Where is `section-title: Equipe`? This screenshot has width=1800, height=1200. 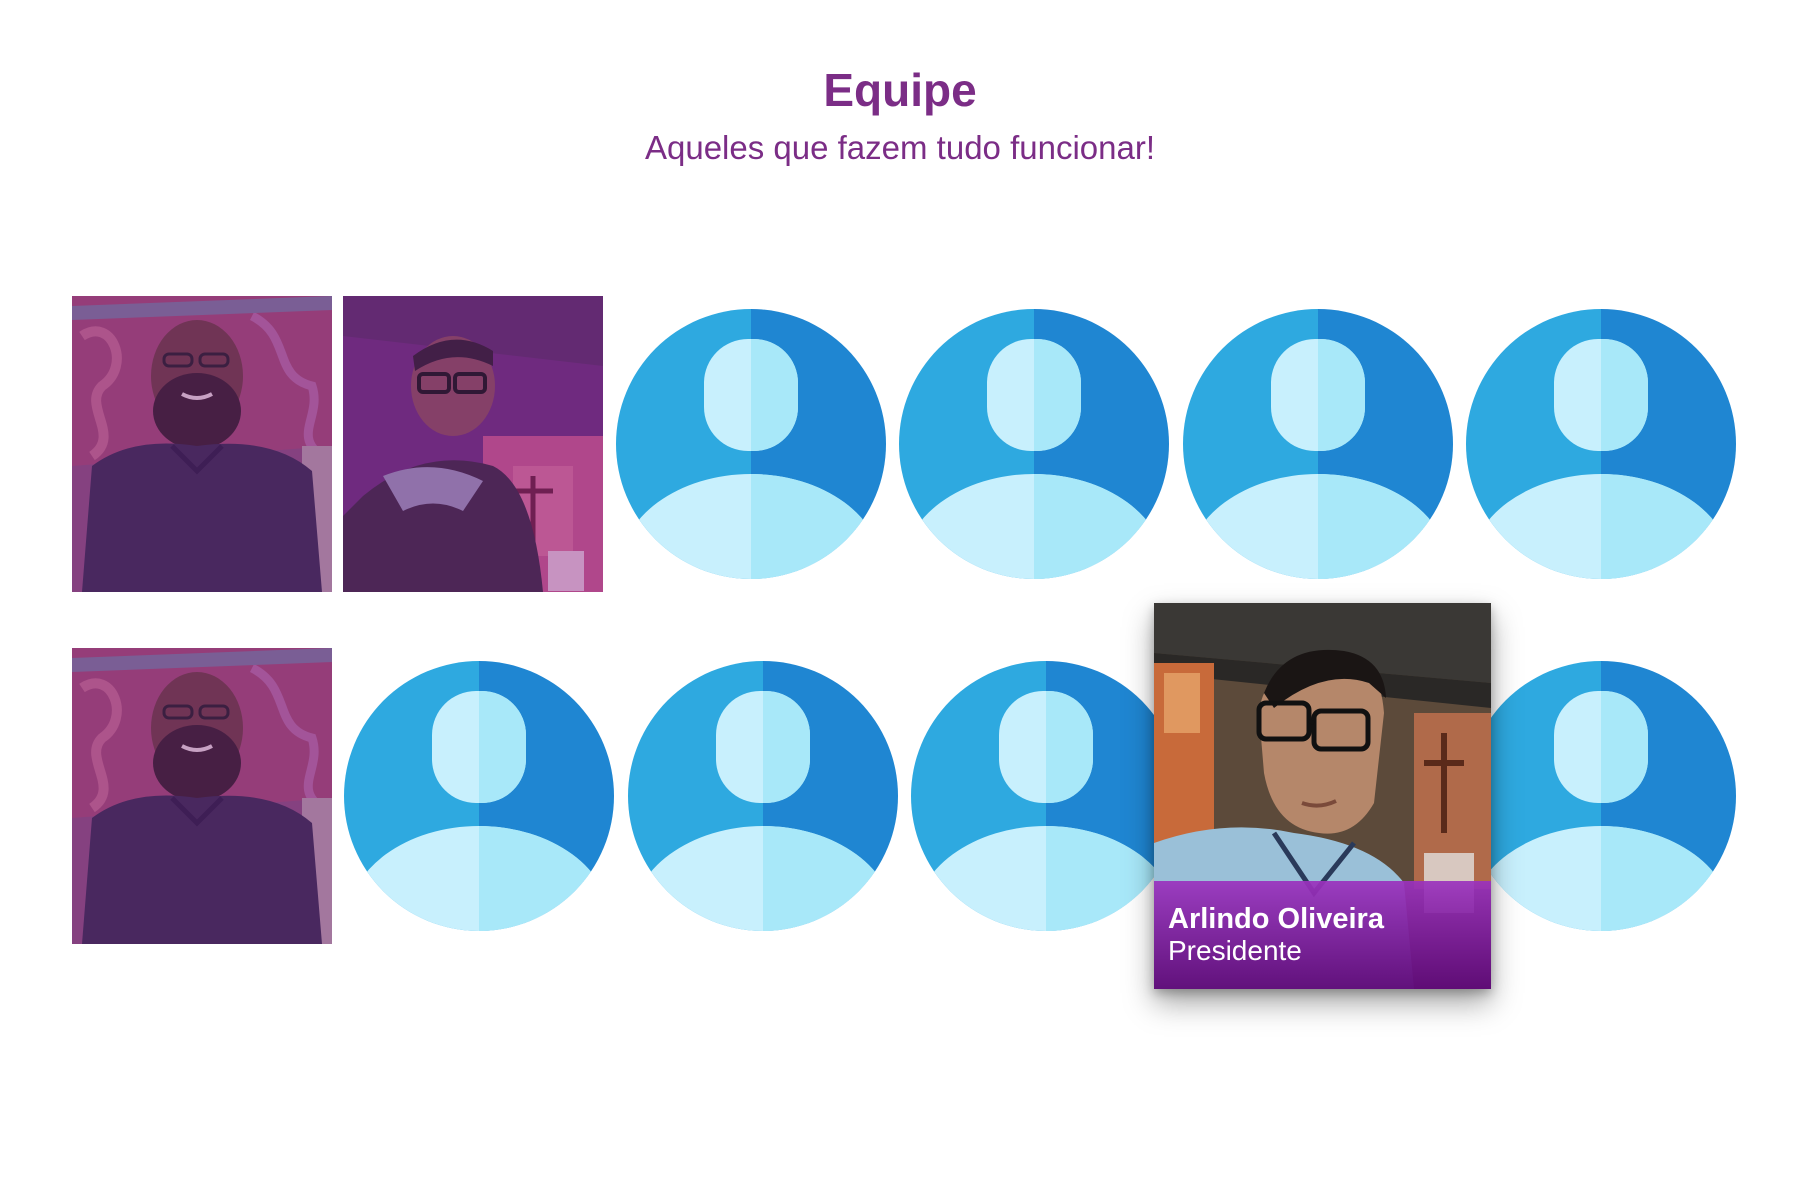 section-title: Equipe is located at coordinates (900, 90).